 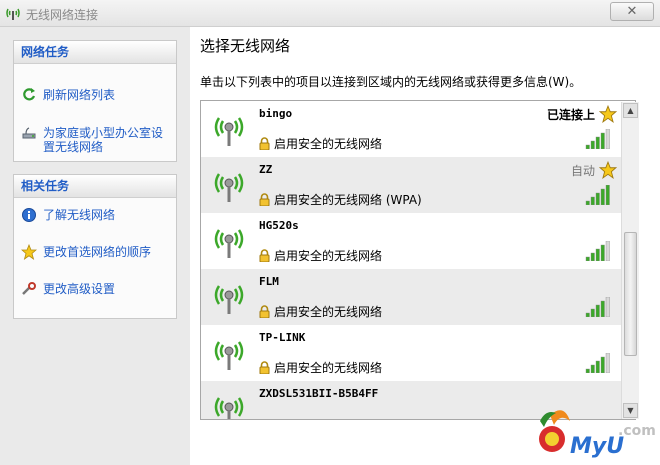 What do you see at coordinates (411, 297) in the screenshot?
I see `network-item-flm: FLM 启用安全的无线网络` at bounding box center [411, 297].